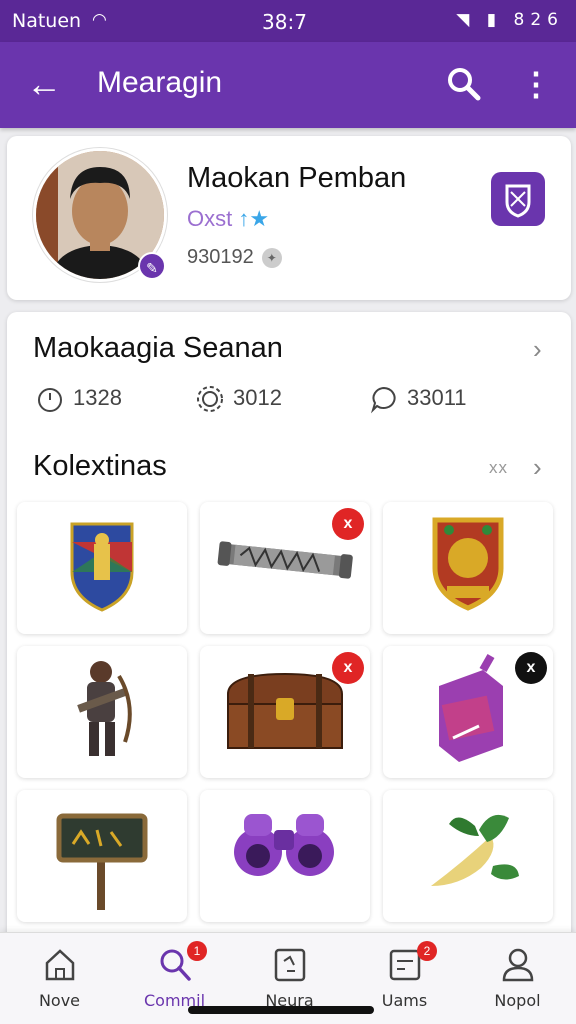 Image resolution: width=576 pixels, height=1024 pixels. I want to click on back-arrow-icon: ←, so click(46, 84).